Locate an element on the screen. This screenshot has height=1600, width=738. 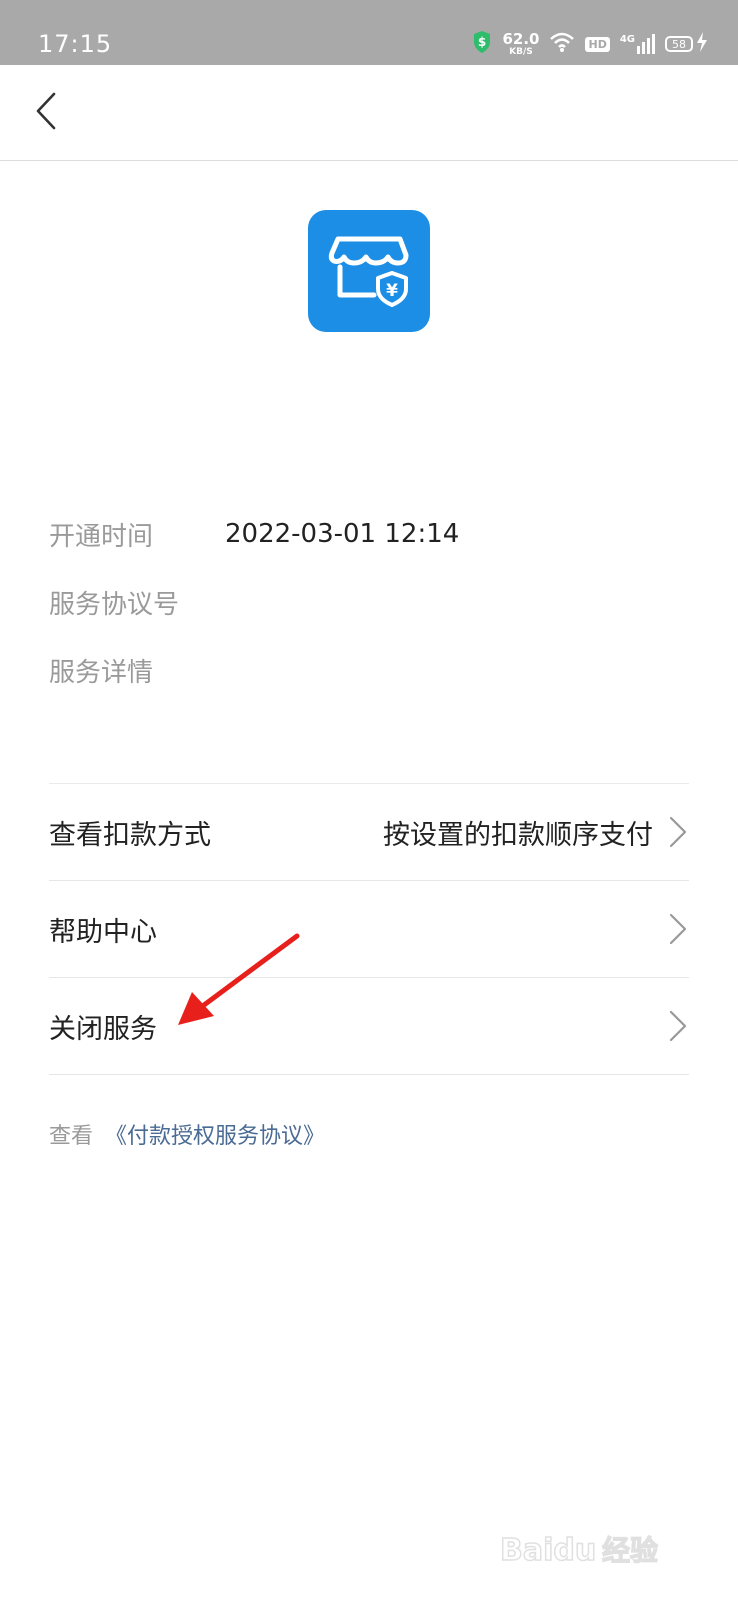
battery: 58 is located at coordinates (686, 44).